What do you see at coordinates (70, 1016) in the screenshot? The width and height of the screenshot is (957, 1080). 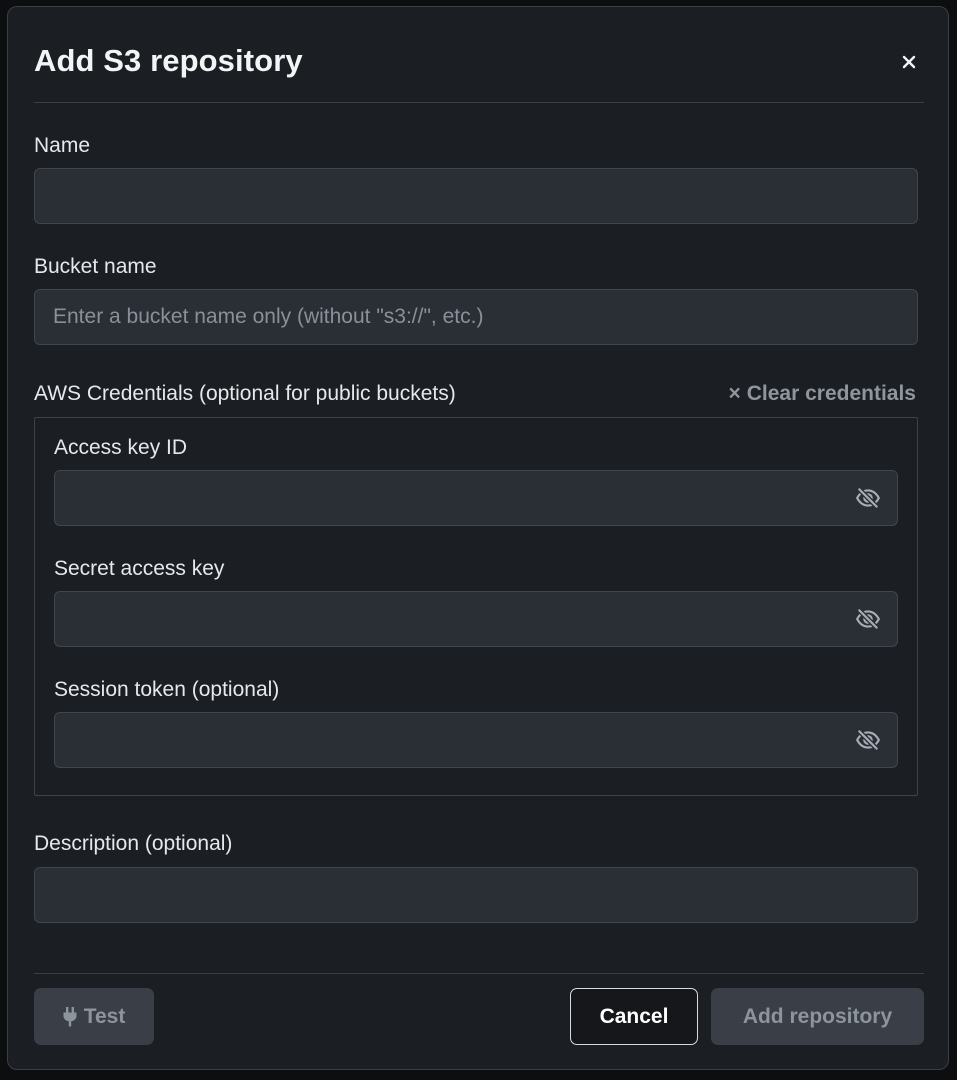 I see `plug-icon` at bounding box center [70, 1016].